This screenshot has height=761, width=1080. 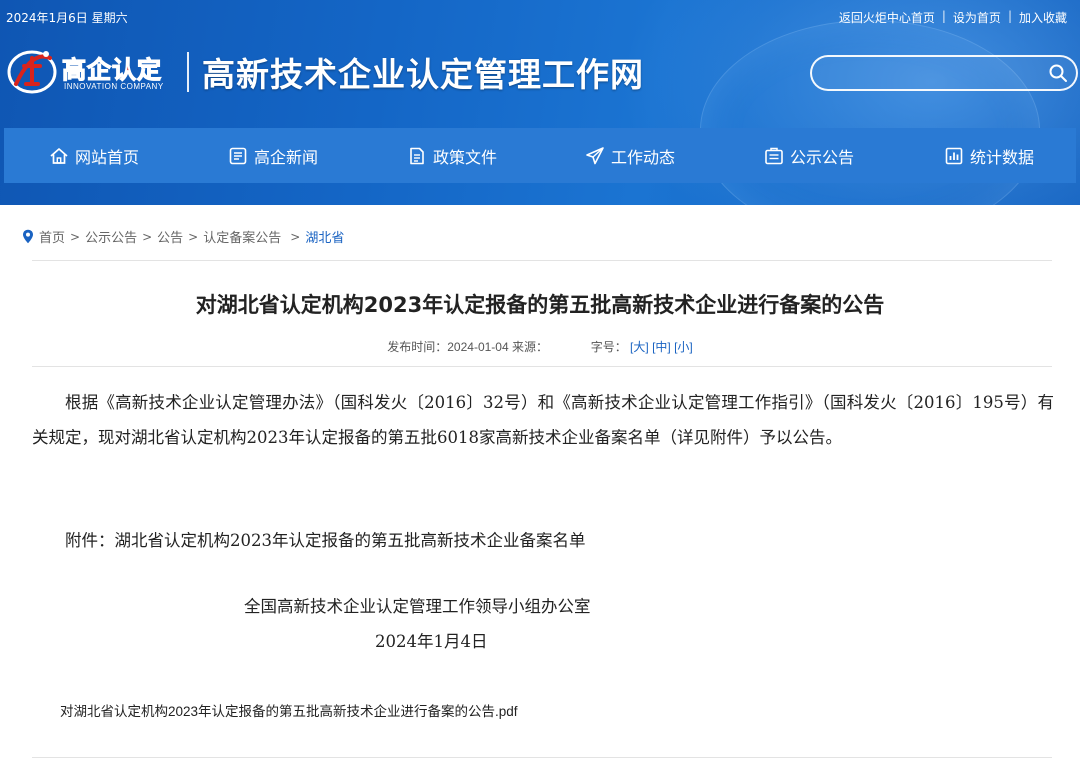 What do you see at coordinates (238, 155) in the screenshot?
I see `news-icon` at bounding box center [238, 155].